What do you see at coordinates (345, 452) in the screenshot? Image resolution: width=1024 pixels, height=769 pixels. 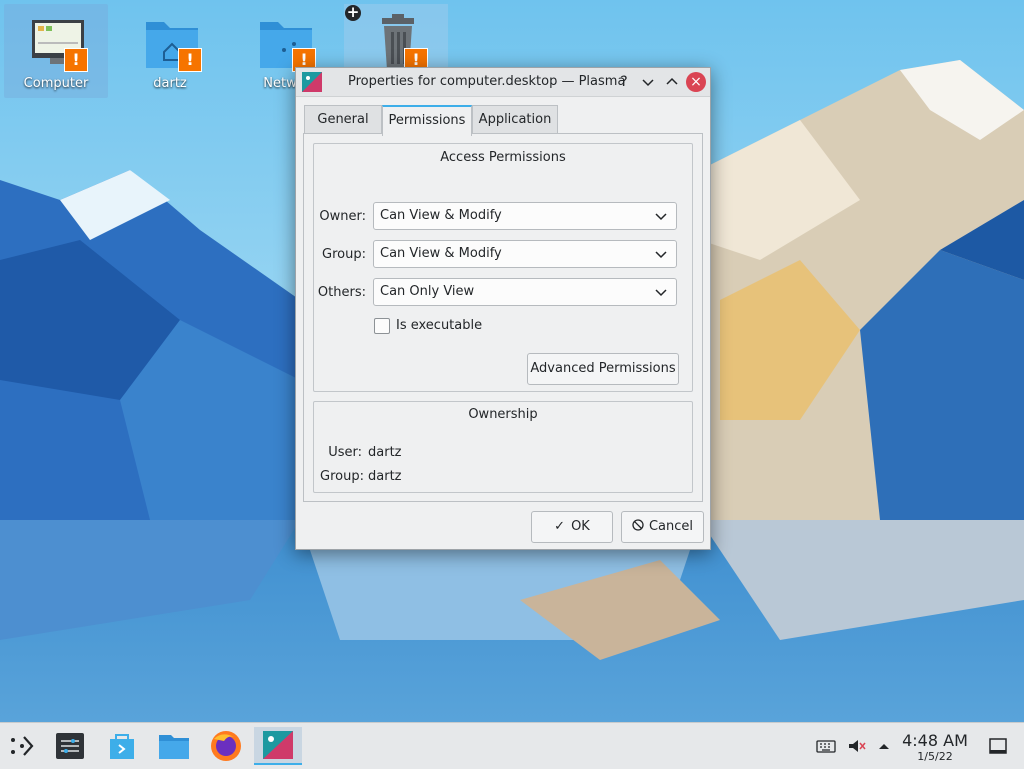 I see `user-label: User:` at bounding box center [345, 452].